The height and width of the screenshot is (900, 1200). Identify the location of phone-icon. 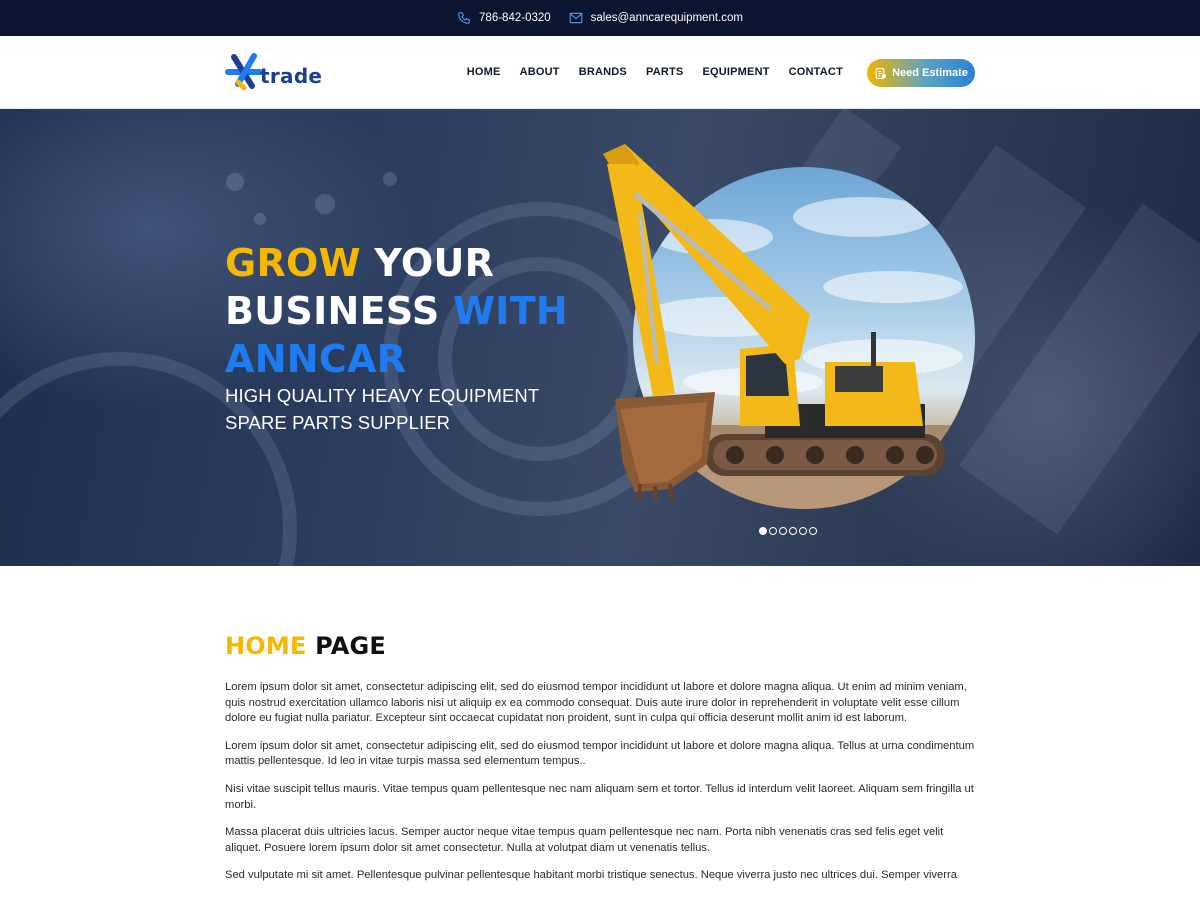
(464, 18).